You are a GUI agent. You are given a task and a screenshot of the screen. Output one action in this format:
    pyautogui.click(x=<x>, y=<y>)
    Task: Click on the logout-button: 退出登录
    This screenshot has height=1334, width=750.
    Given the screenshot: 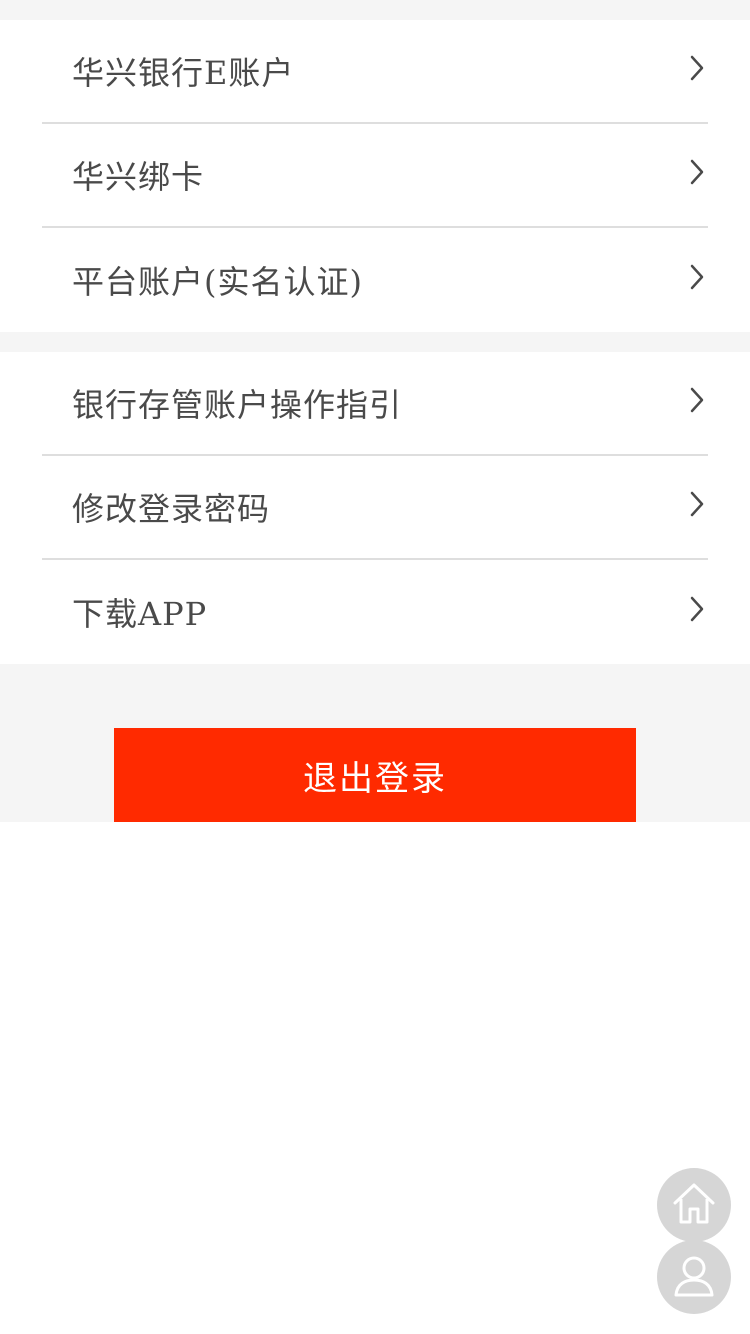 What is the action you would take?
    pyautogui.click(x=375, y=775)
    